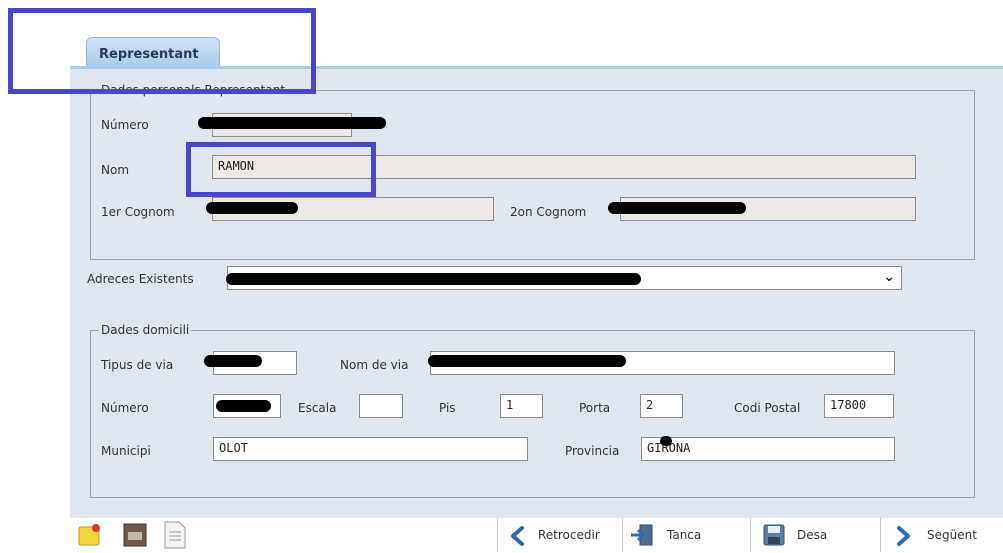 This screenshot has width=1003, height=553. Describe the element at coordinates (125, 125) in the screenshot. I see `numero-label: Número` at that location.